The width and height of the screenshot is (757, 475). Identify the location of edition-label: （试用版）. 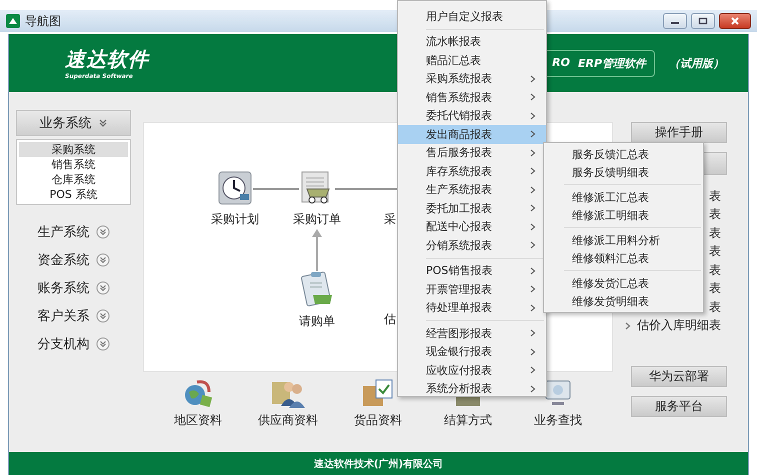
(696, 63).